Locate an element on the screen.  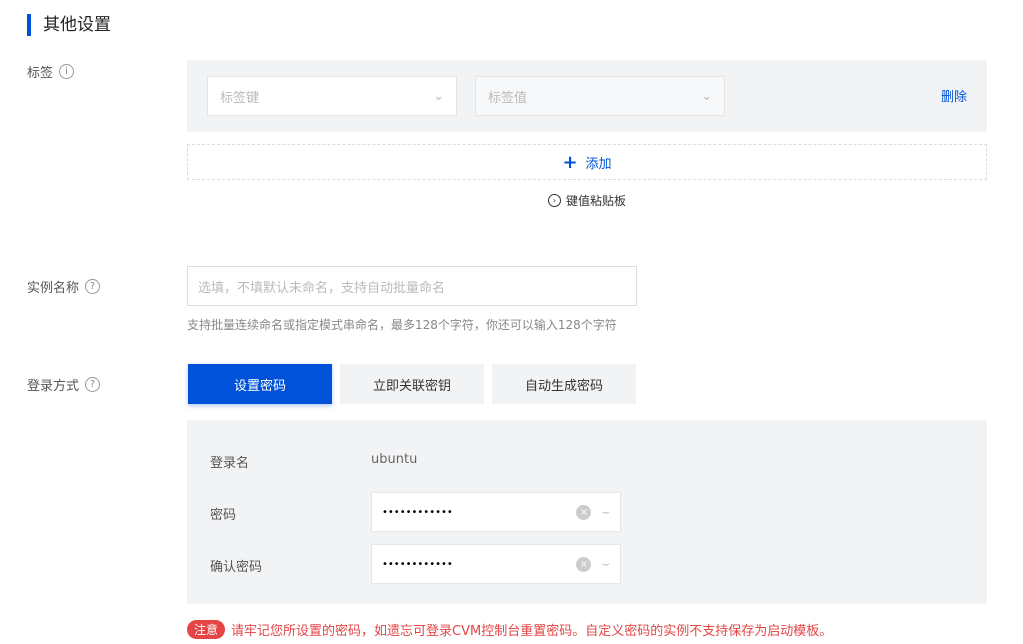
tag-key-select: 标签键 ⌄ is located at coordinates (332, 96).